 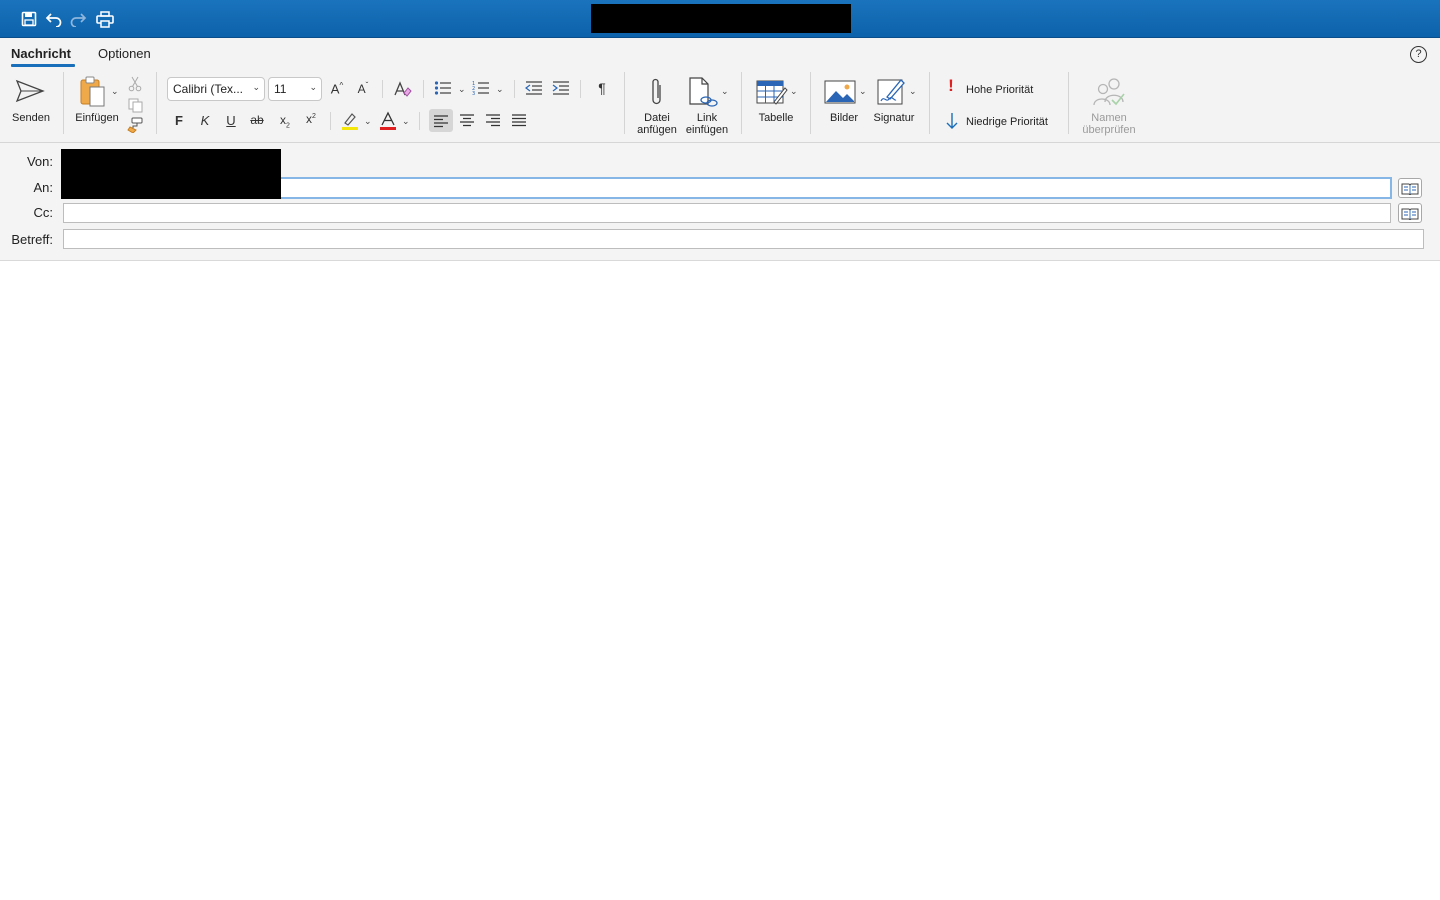 I want to click on low-priority-label: Niedrige Priorität, so click(x=1007, y=122).